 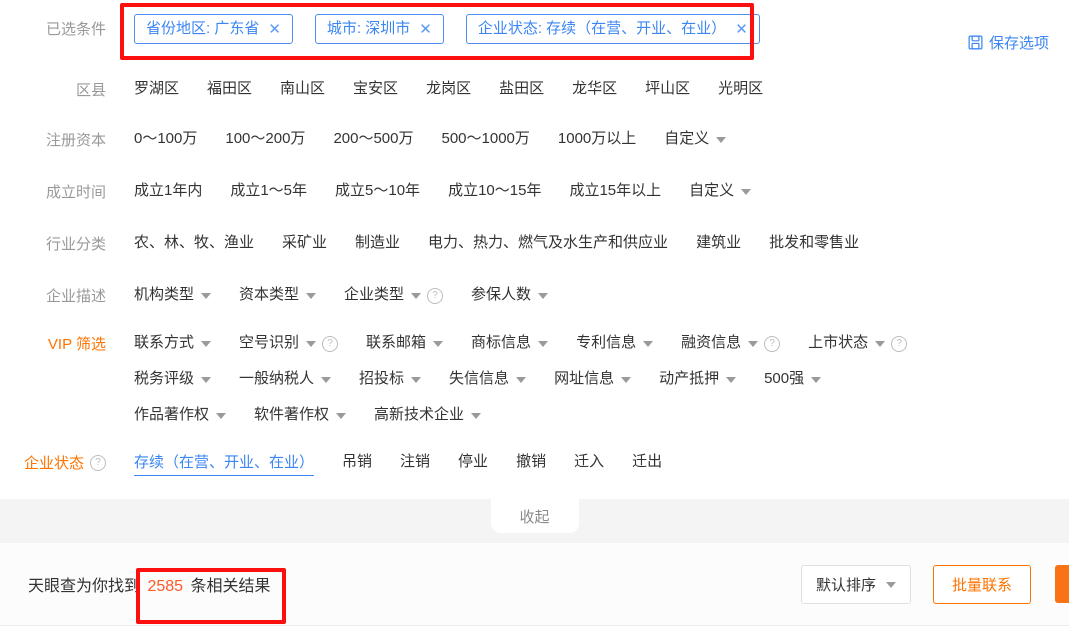 I want to click on founded-option-3: 成立10～15年, so click(x=494, y=191).